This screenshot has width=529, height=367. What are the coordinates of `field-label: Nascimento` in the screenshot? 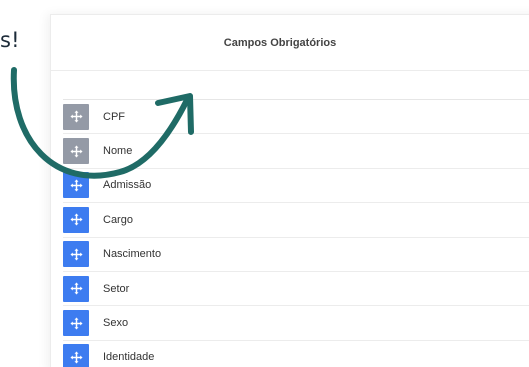 It's located at (132, 254).